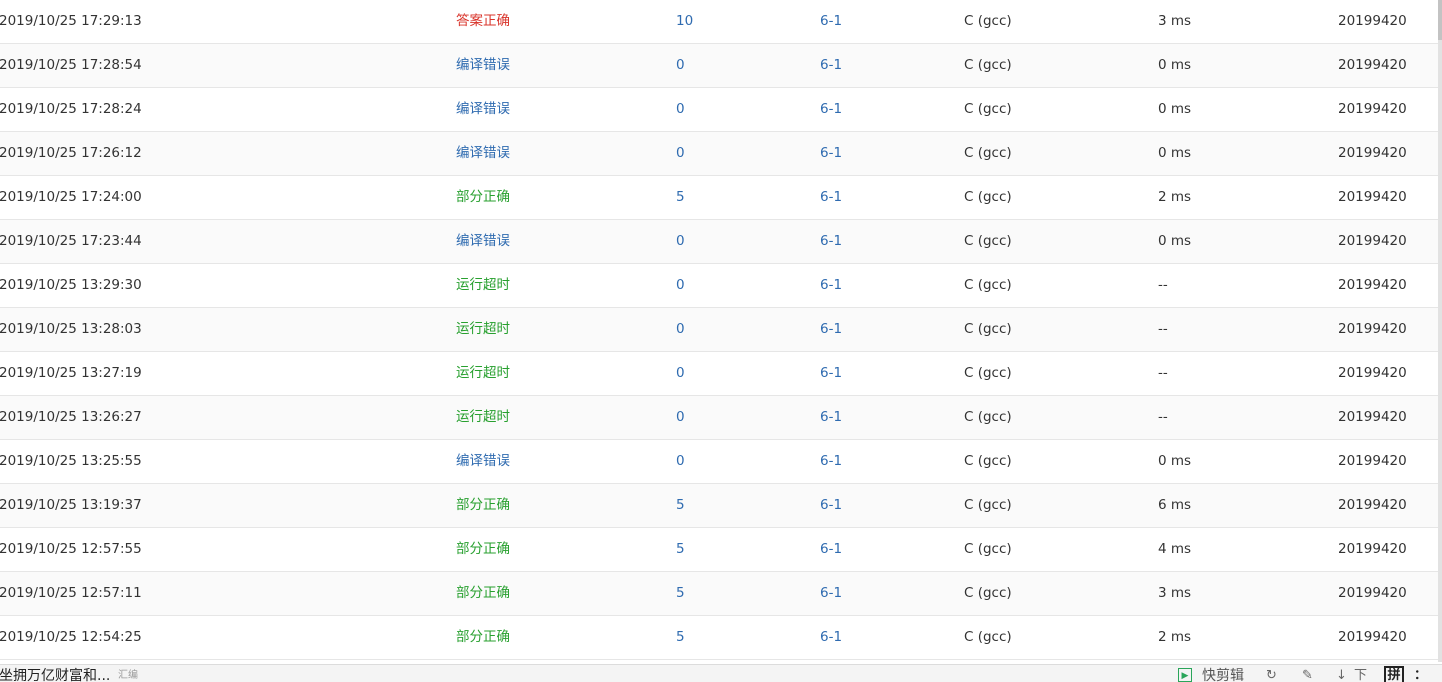  I want to click on submit-time-cell: 2019/10/25 17:28:24, so click(71, 109).